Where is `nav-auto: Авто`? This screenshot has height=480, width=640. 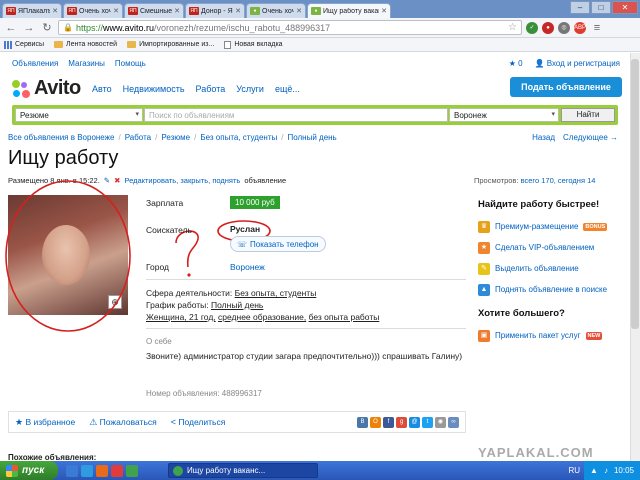
nav-auto: Авто is located at coordinates (102, 89).